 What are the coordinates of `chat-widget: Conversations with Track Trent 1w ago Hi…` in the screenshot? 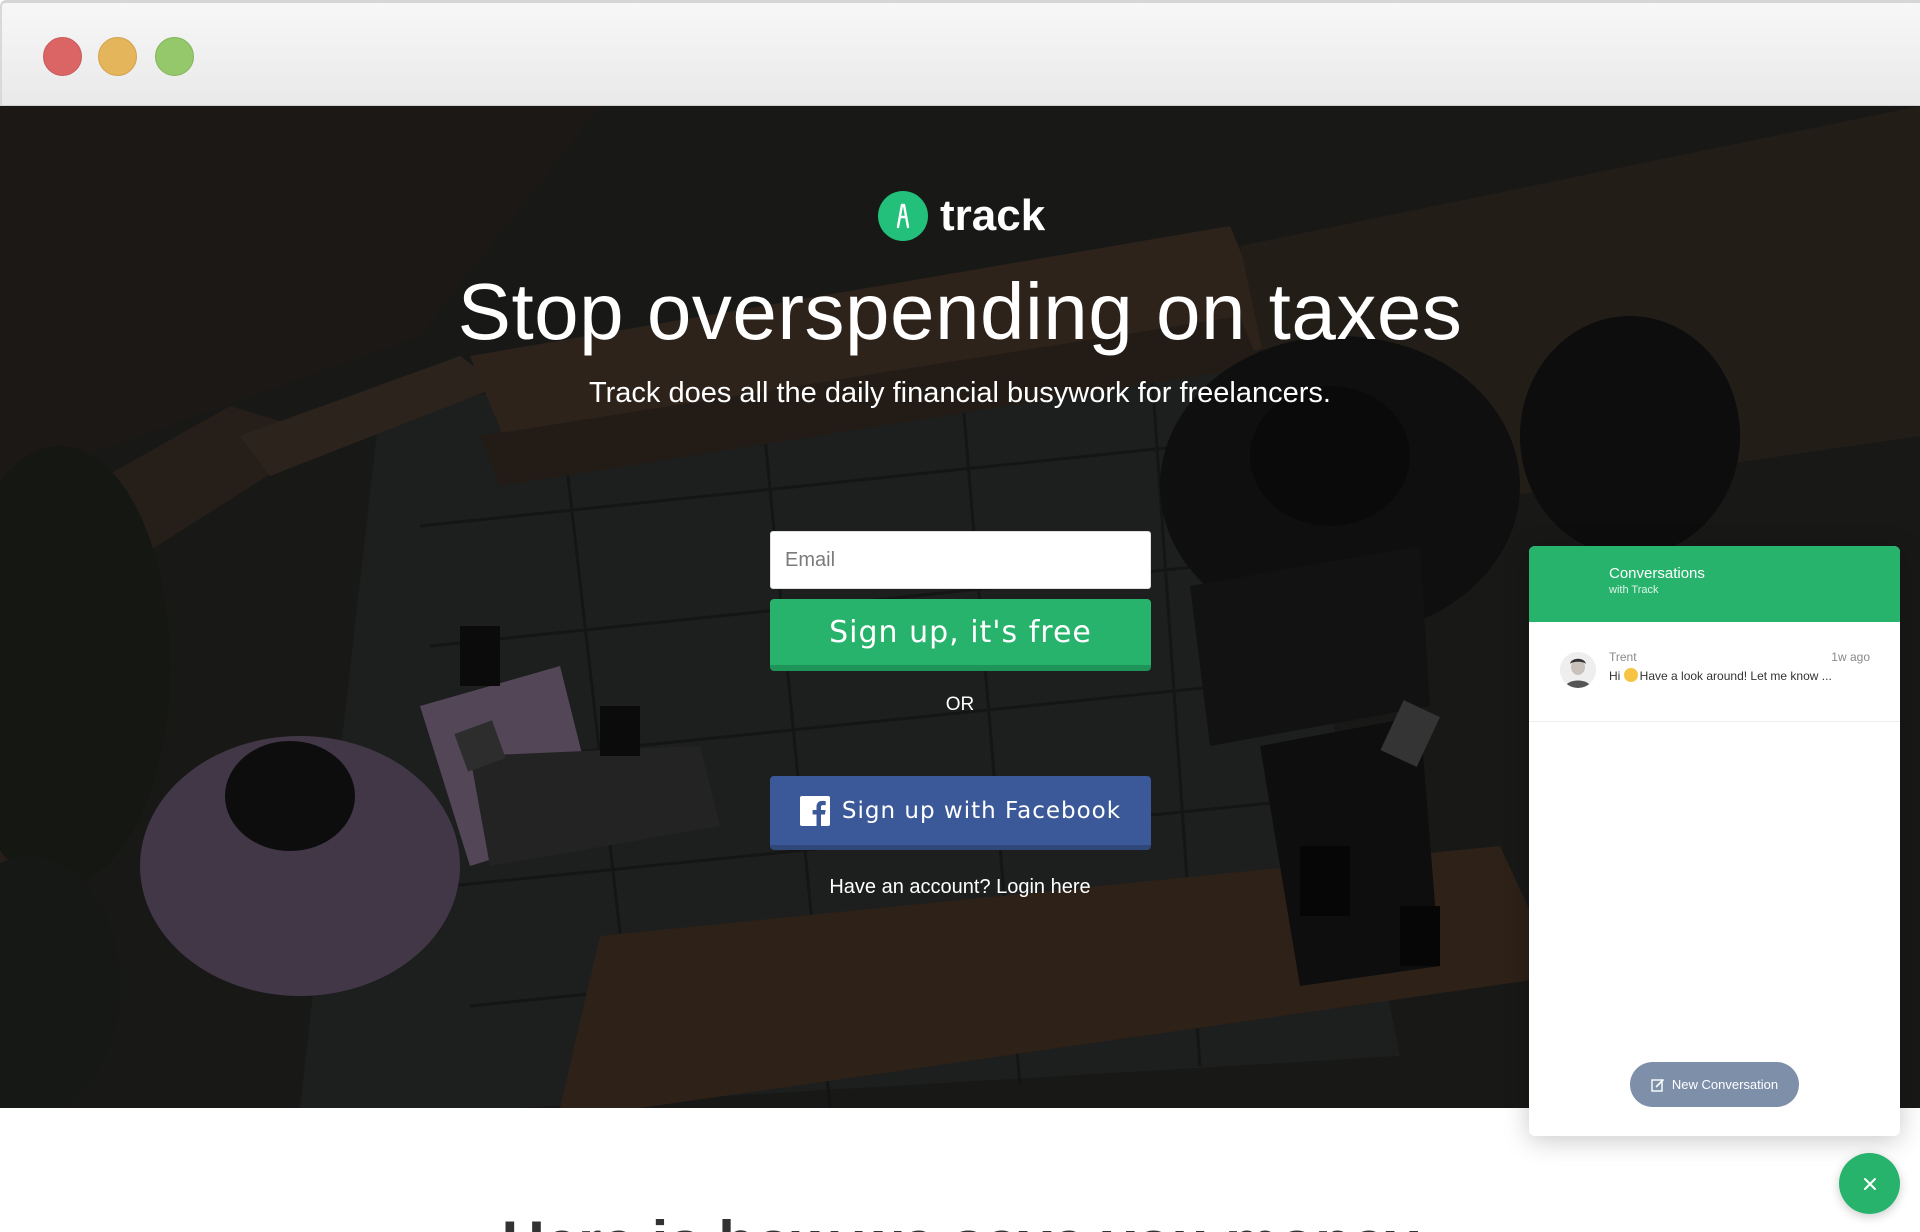 It's located at (1714, 841).